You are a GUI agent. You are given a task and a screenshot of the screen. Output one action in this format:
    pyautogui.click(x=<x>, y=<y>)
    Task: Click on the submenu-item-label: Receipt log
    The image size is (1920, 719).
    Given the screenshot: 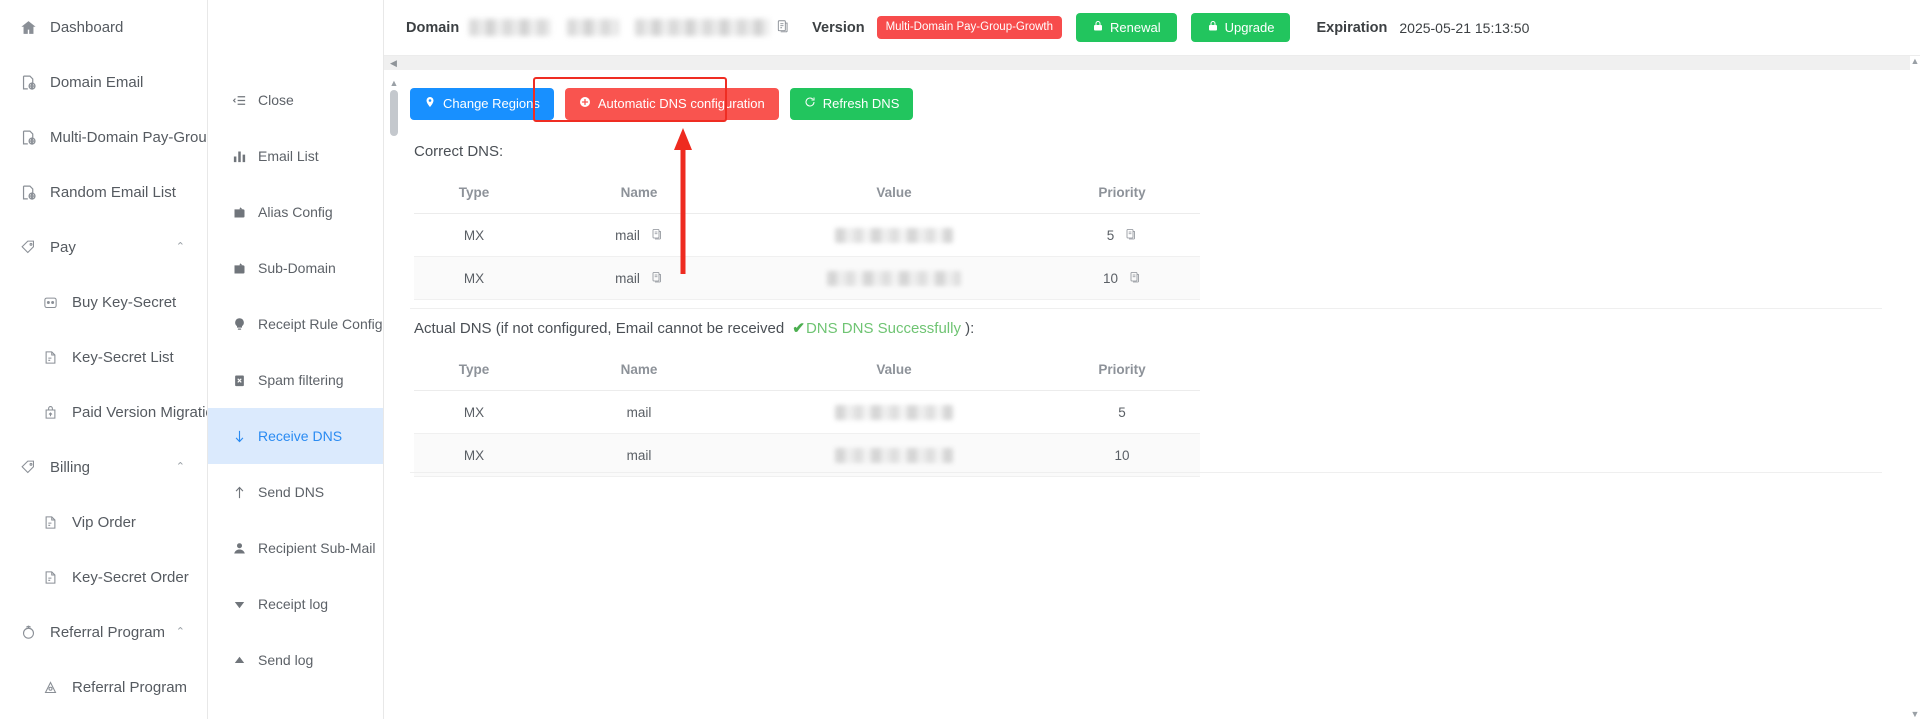 What is the action you would take?
    pyautogui.click(x=293, y=604)
    